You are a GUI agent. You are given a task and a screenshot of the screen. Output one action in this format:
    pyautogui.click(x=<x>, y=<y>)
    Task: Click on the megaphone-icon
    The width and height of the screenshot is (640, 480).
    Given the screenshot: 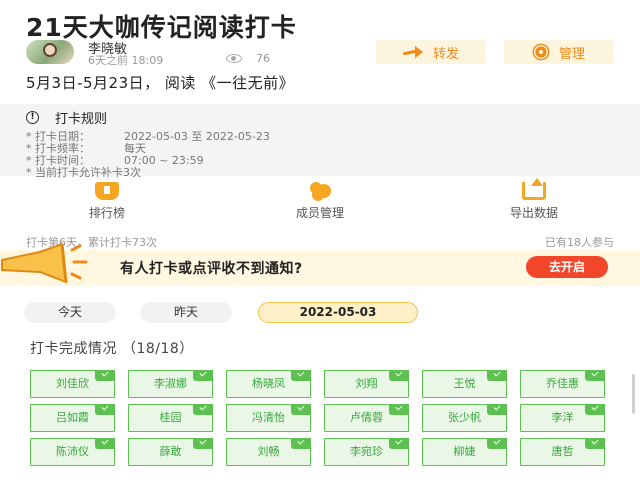 What is the action you would take?
    pyautogui.click(x=44, y=263)
    